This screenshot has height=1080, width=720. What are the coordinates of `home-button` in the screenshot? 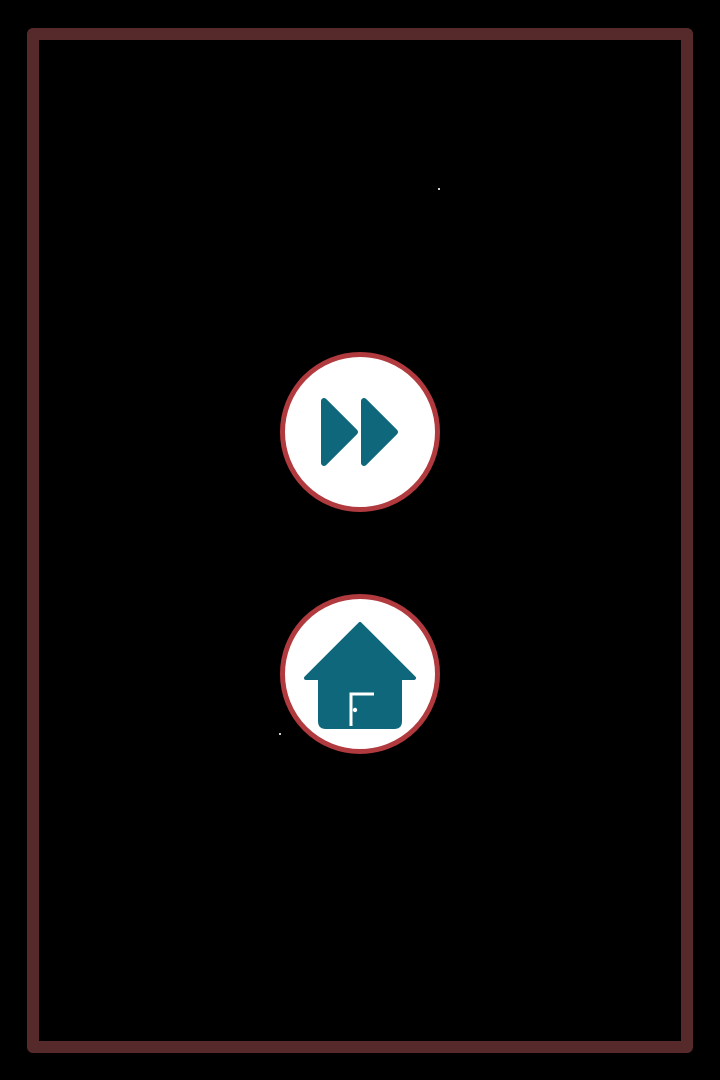 It's located at (360, 674).